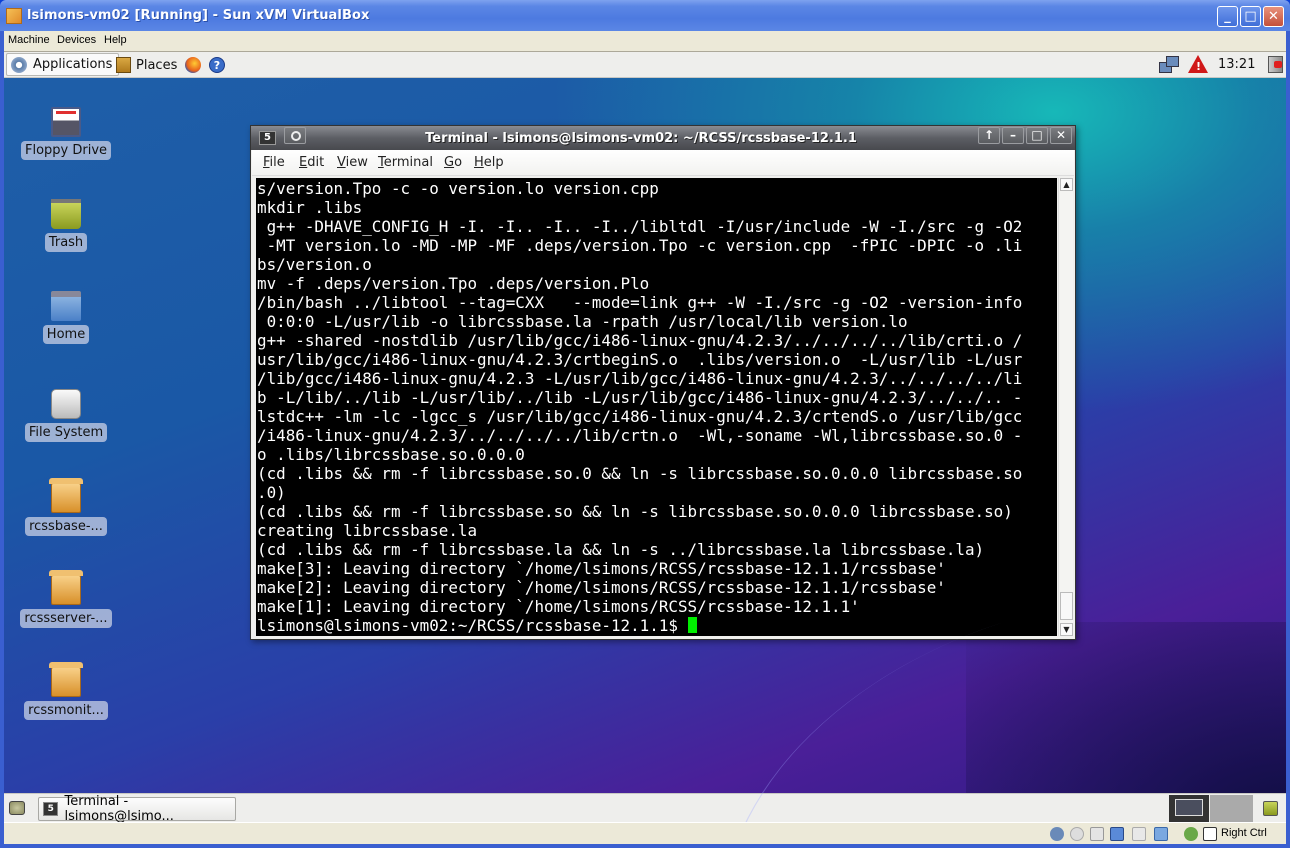 The height and width of the screenshot is (848, 1290). Describe the element at coordinates (14, 16) in the screenshot. I see `virtualbox-app-icon` at that location.